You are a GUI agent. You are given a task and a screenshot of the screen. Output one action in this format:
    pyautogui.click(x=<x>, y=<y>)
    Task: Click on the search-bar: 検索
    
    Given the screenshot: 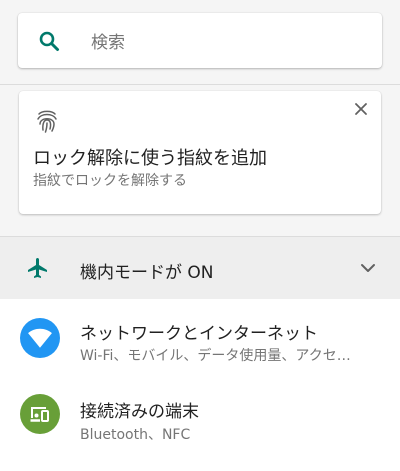 What is the action you would take?
    pyautogui.click(x=200, y=40)
    